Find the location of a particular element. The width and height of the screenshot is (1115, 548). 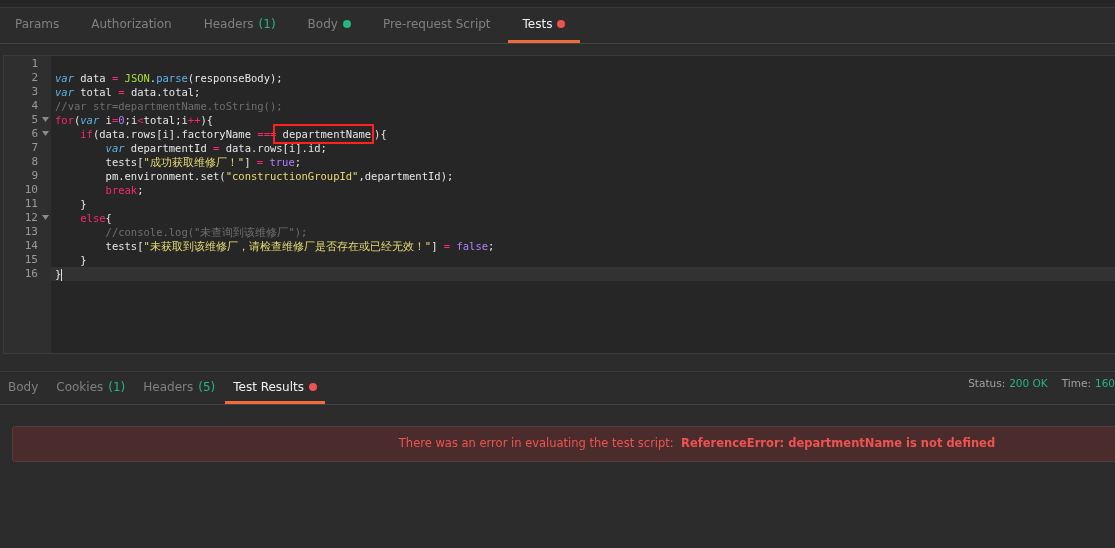

tab: Authorization is located at coordinates (131, 25).